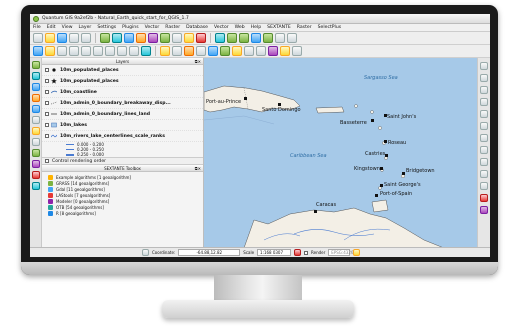  What do you see at coordinates (122, 213) in the screenshot?
I see `toolbox-item: R [8 geoalgorithms]` at bounding box center [122, 213].